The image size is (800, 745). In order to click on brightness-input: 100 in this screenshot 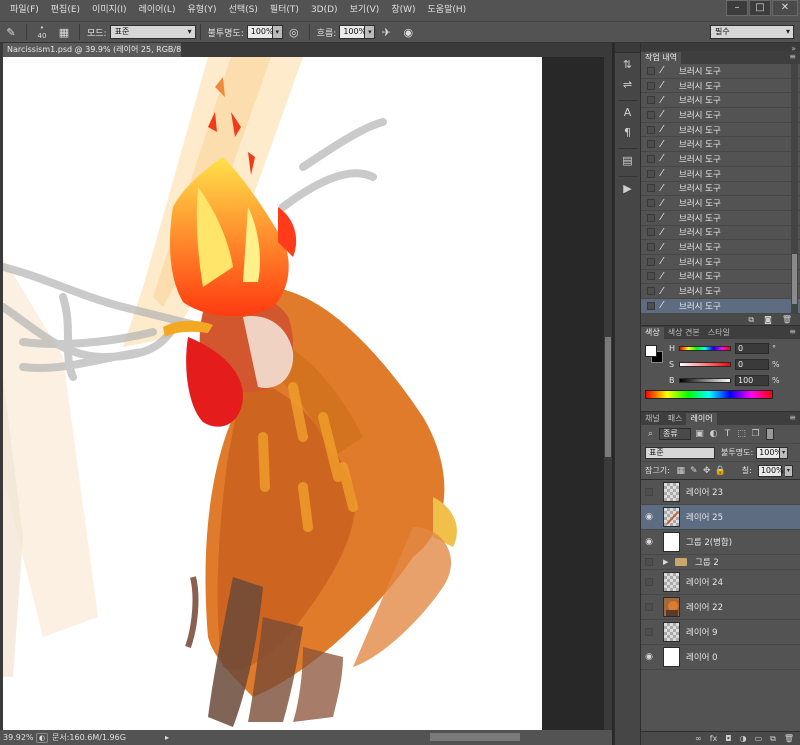, I will do `click(752, 380)`.